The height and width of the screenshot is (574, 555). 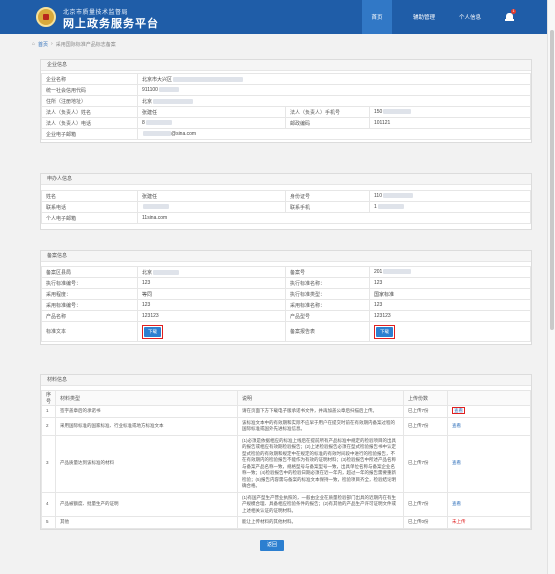 What do you see at coordinates (513, 11) in the screenshot?
I see `notification-badge: 1` at bounding box center [513, 11].